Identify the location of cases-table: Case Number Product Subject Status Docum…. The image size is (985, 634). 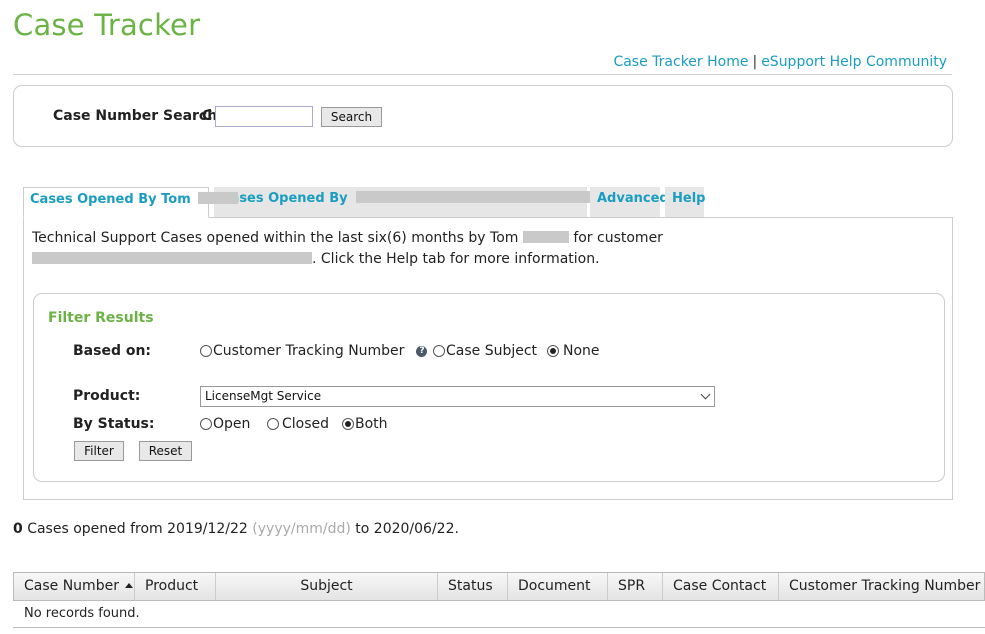
(499, 600).